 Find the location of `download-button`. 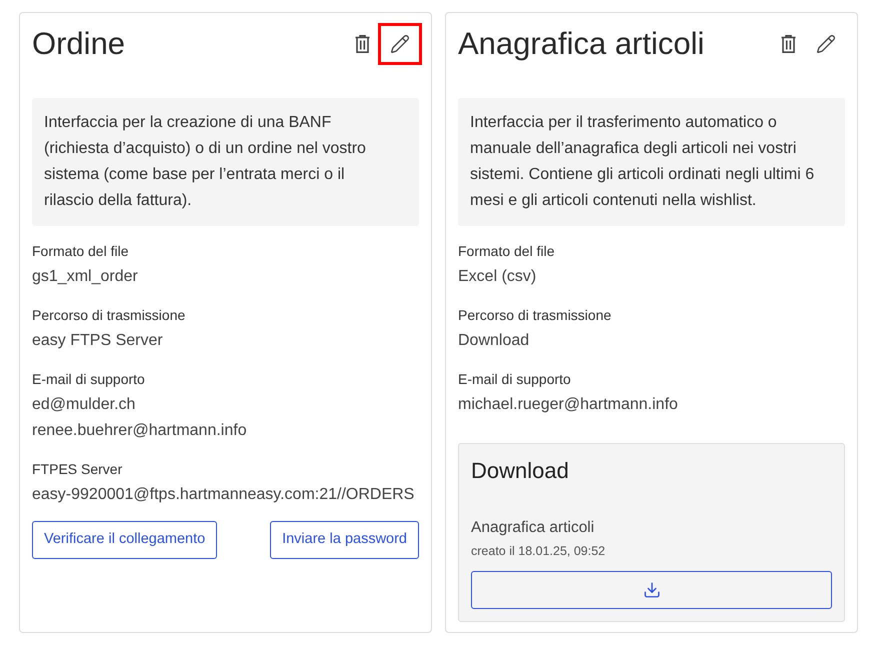

download-button is located at coordinates (651, 590).